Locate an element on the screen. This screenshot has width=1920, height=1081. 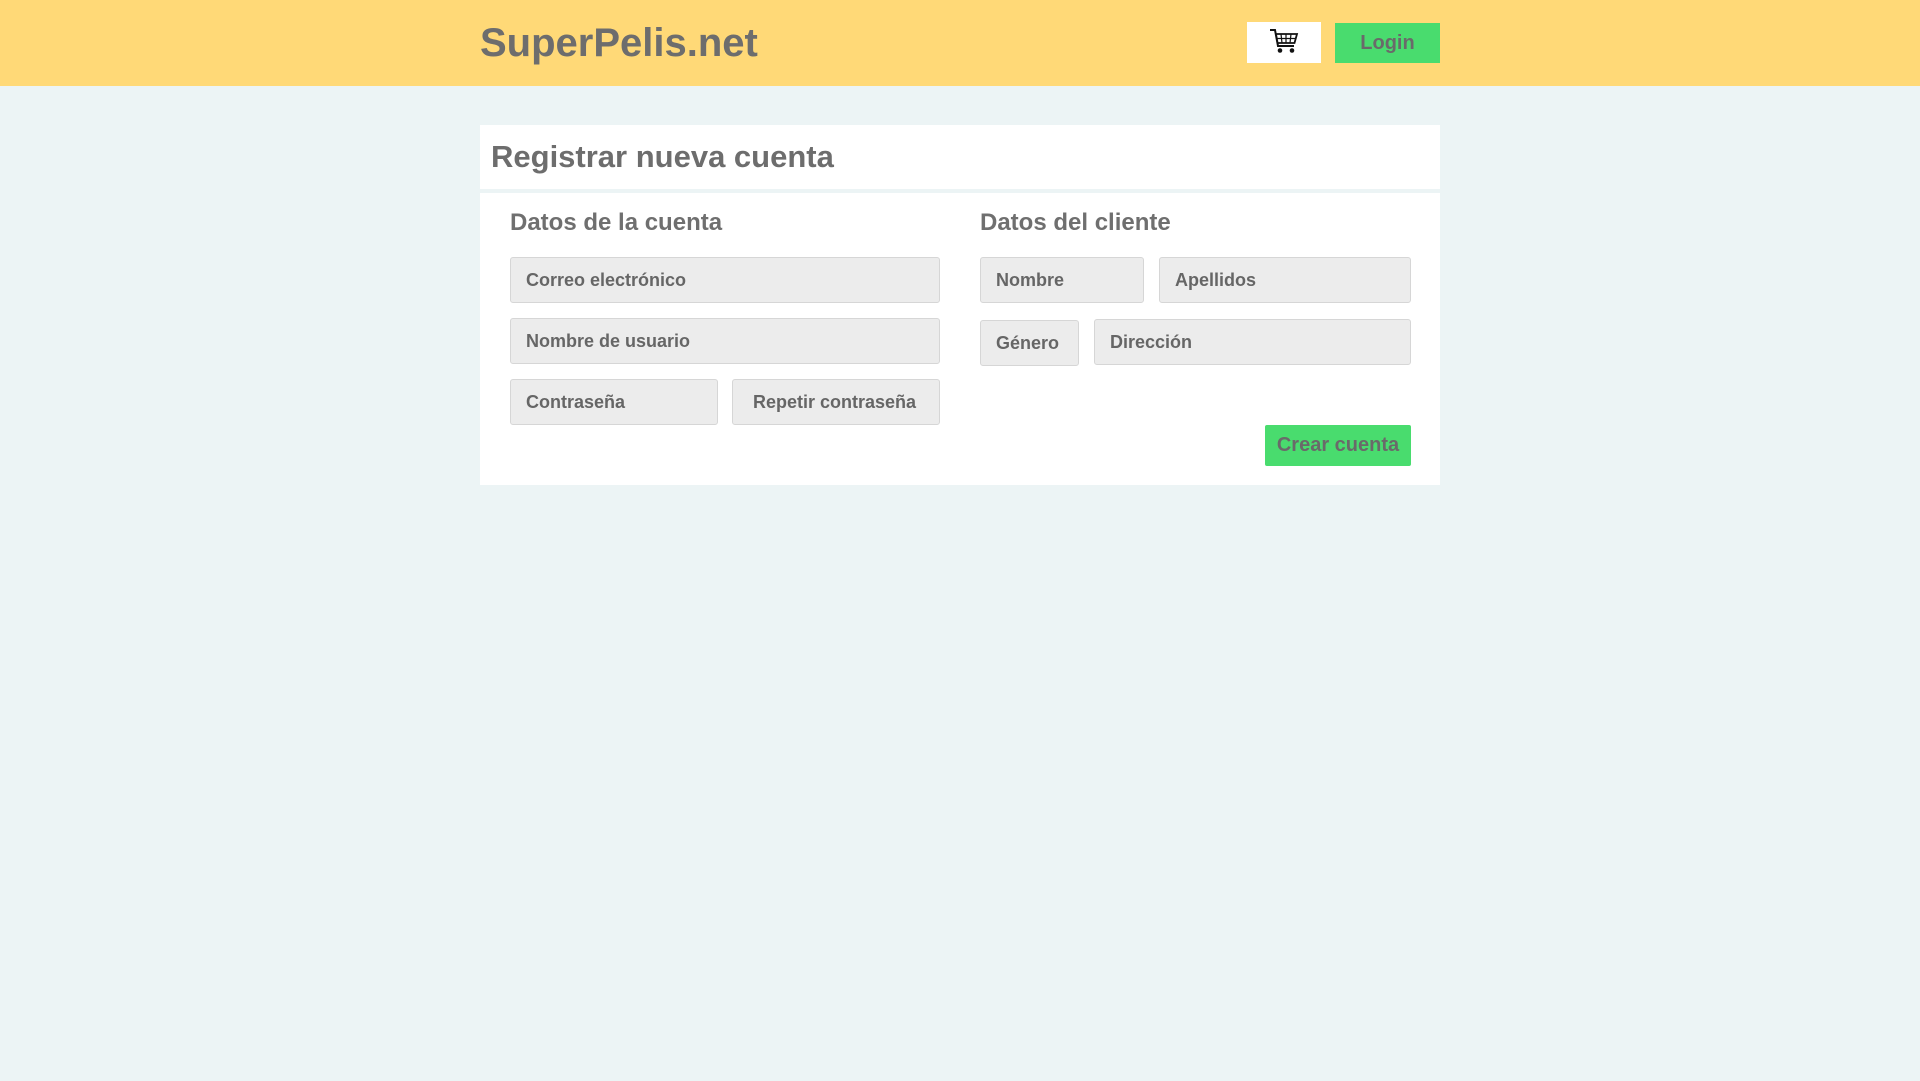
gender-field is located at coordinates (1029, 343).